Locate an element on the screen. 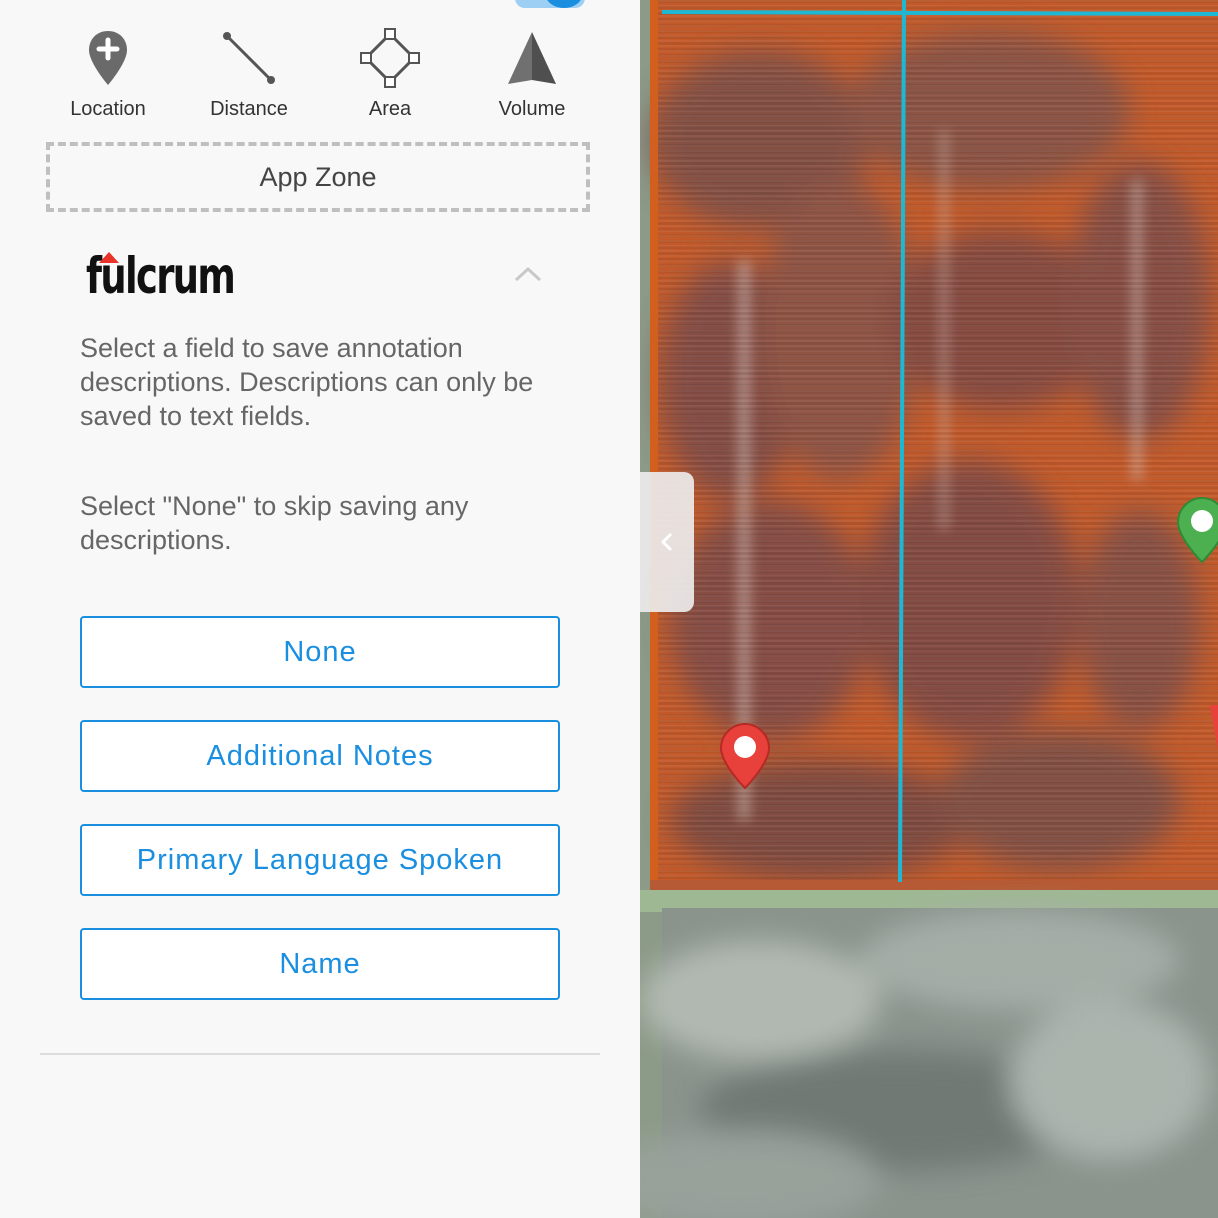  field-button-none: None is located at coordinates (320, 652).